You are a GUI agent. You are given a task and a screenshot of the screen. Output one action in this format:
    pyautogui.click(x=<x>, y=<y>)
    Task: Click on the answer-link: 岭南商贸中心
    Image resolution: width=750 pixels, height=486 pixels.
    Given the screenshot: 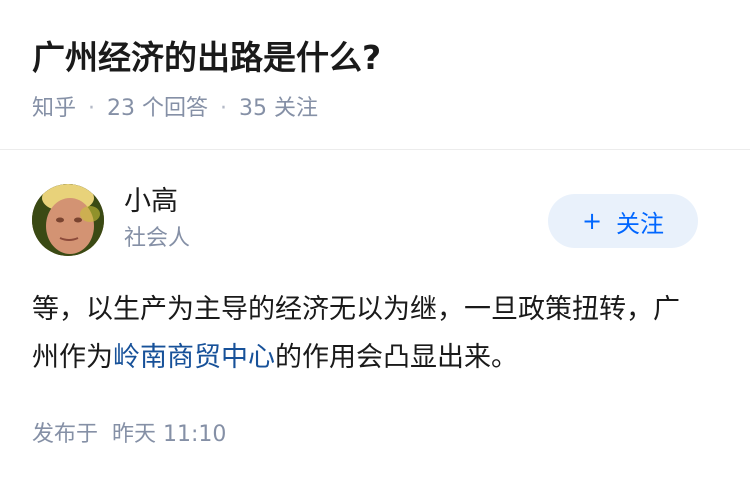 What is the action you would take?
    pyautogui.click(x=194, y=357)
    